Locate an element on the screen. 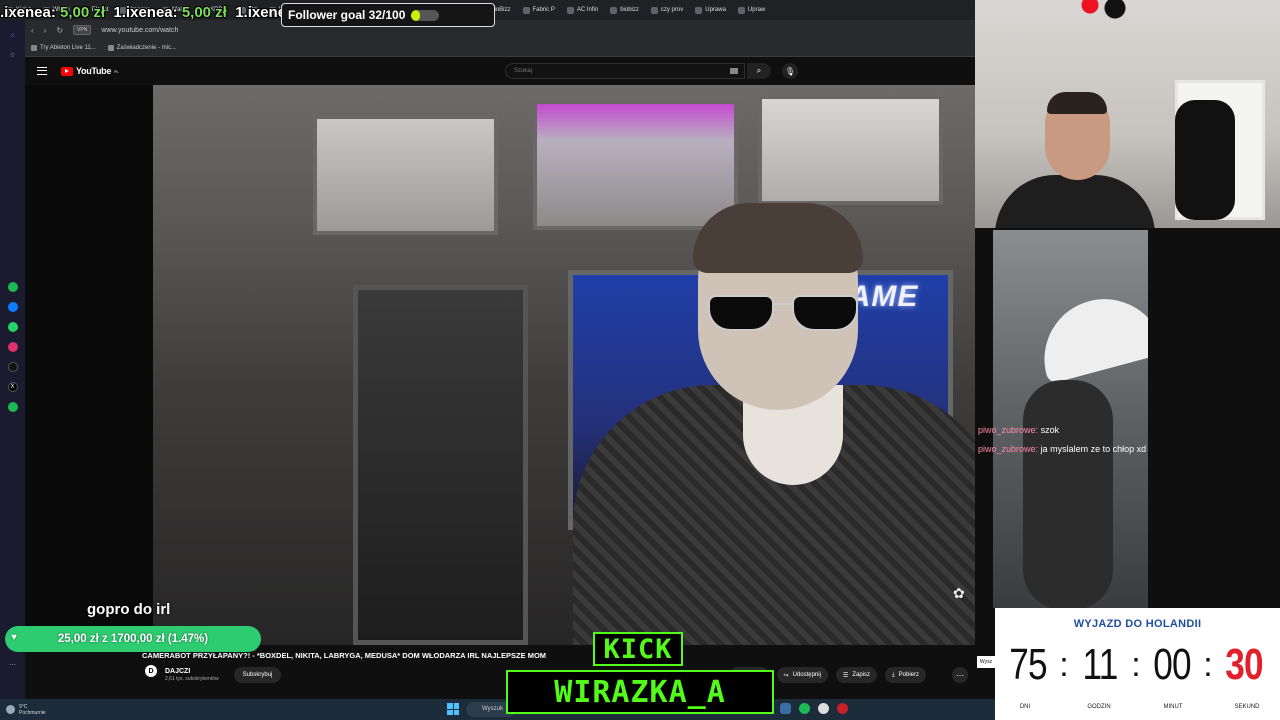 This screenshot has height=720, width=1280. side-tag: Wysz is located at coordinates (986, 662).